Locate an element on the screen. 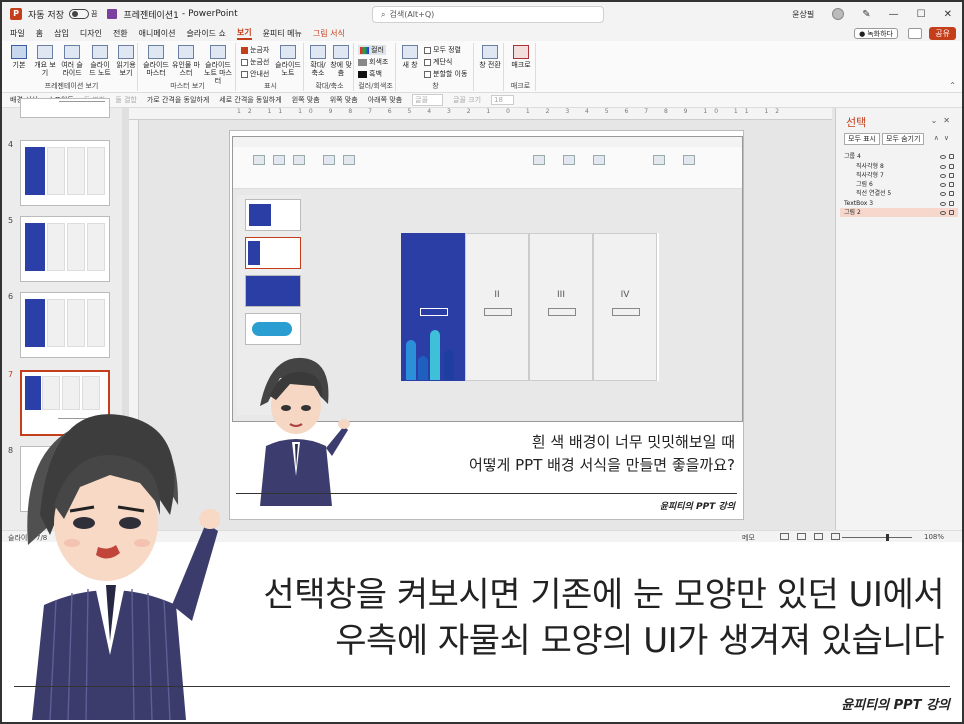 The height and width of the screenshot is (724, 964). notes-toggle: 메모 is located at coordinates (748, 538).